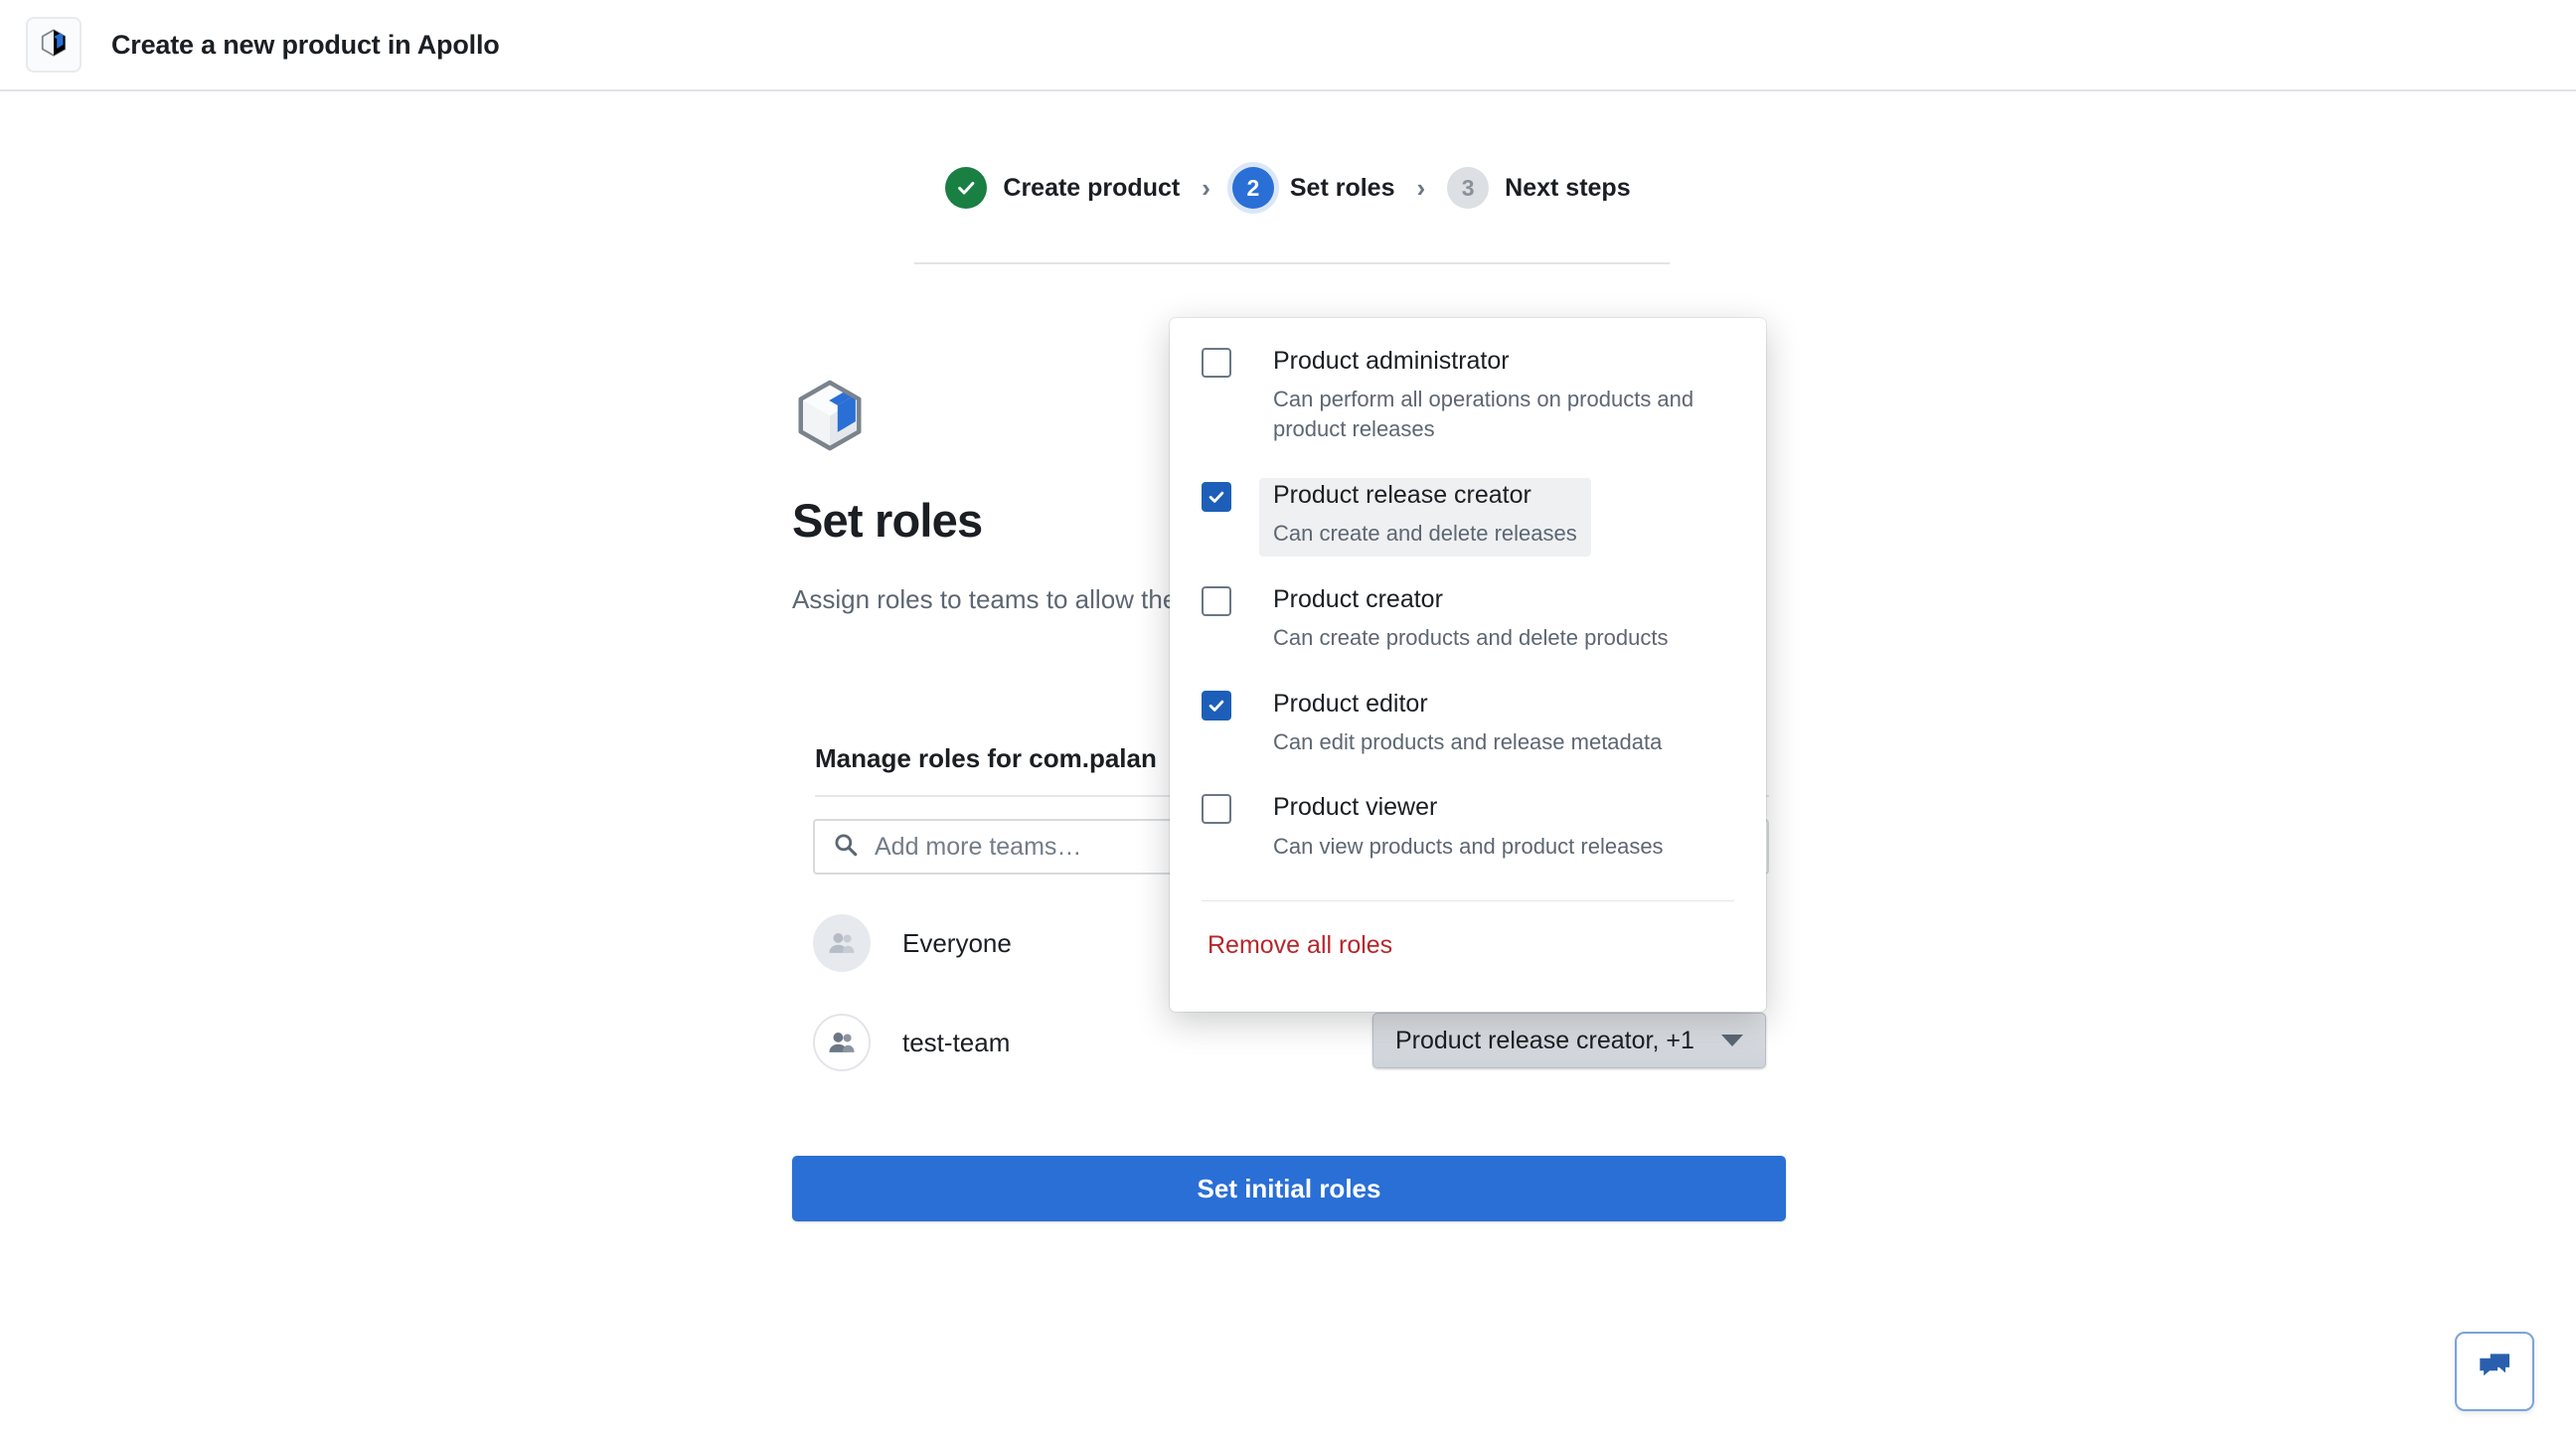 The height and width of the screenshot is (1439, 2576). I want to click on check-icon, so click(966, 188).